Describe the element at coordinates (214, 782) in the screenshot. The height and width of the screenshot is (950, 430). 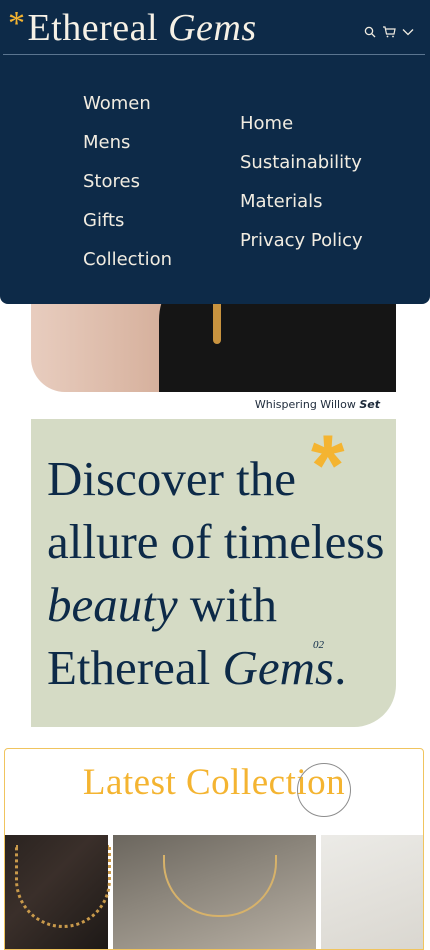
I see `latest-collection-title: Latest Collection` at that location.